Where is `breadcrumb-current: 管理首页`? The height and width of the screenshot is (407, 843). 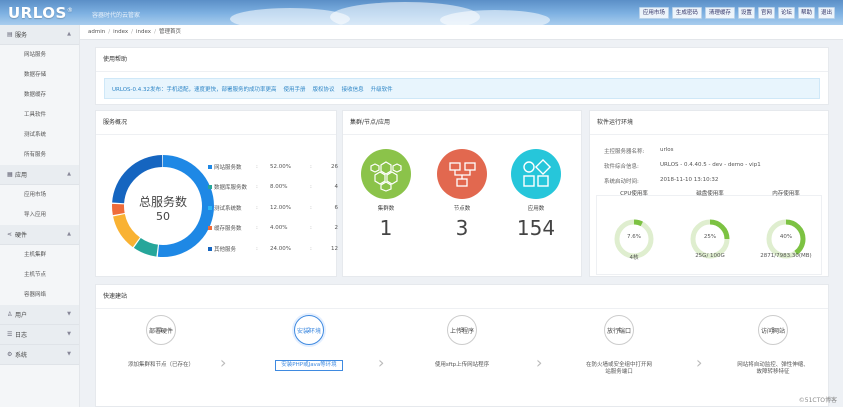 breadcrumb-current: 管理首页 is located at coordinates (169, 32).